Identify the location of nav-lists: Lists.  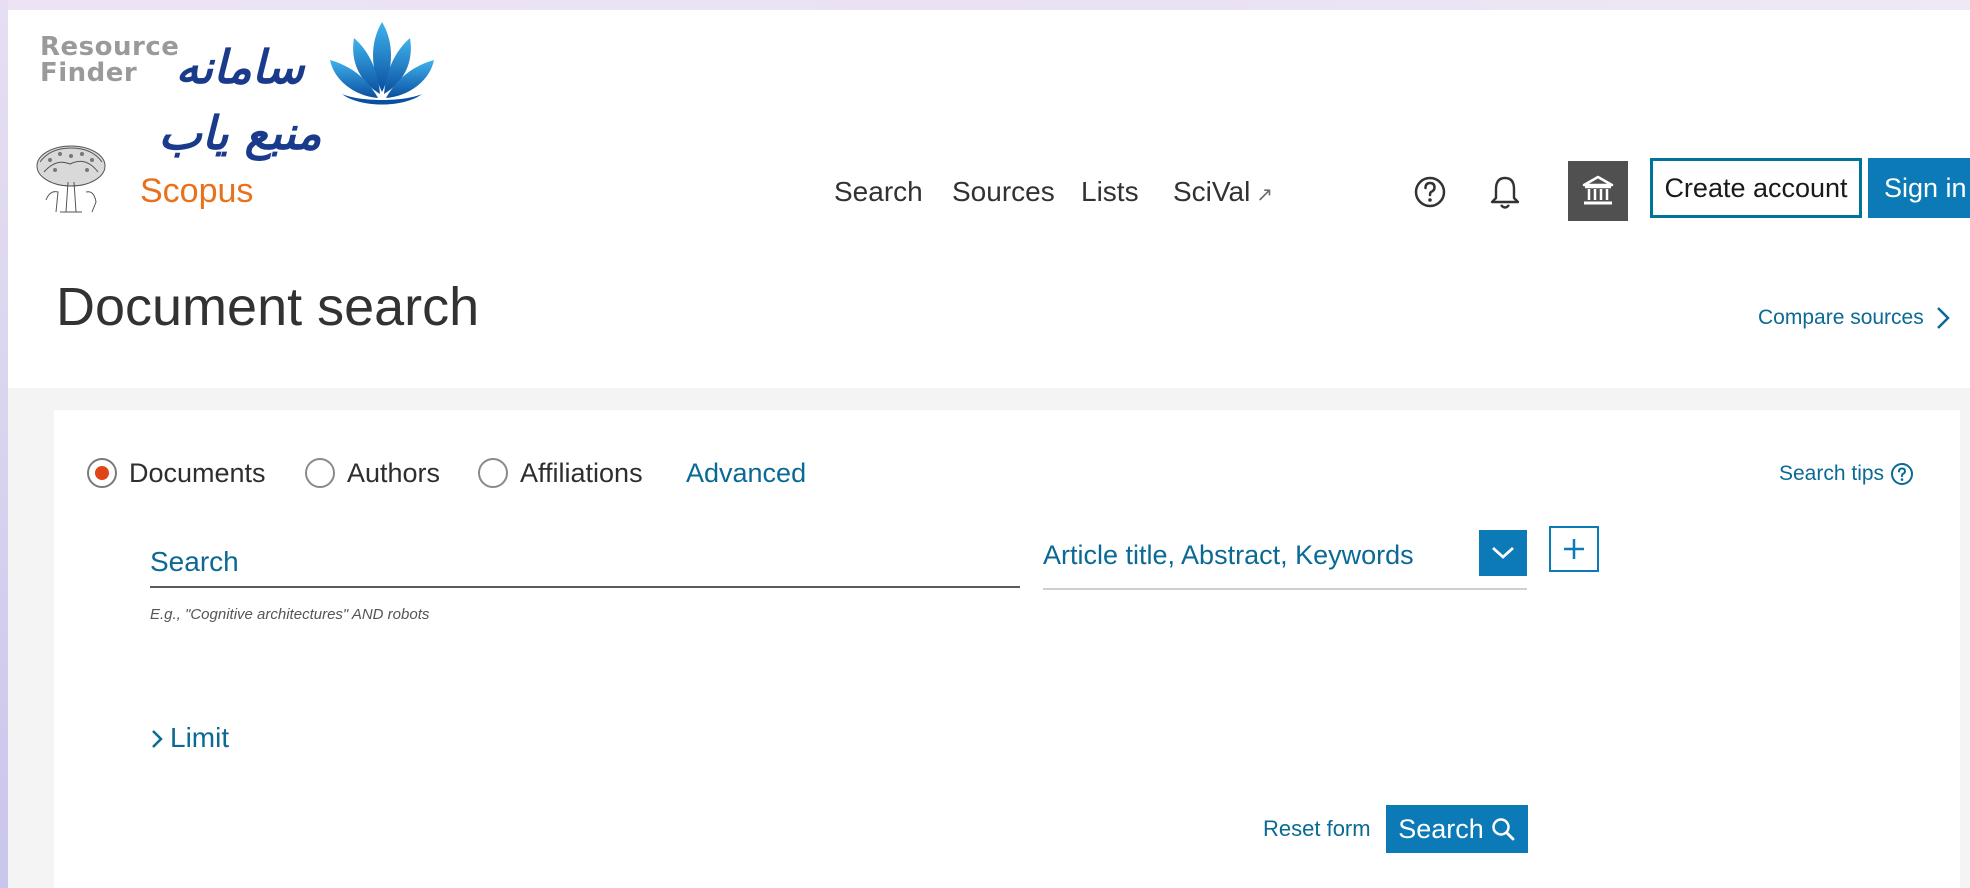
(1110, 192).